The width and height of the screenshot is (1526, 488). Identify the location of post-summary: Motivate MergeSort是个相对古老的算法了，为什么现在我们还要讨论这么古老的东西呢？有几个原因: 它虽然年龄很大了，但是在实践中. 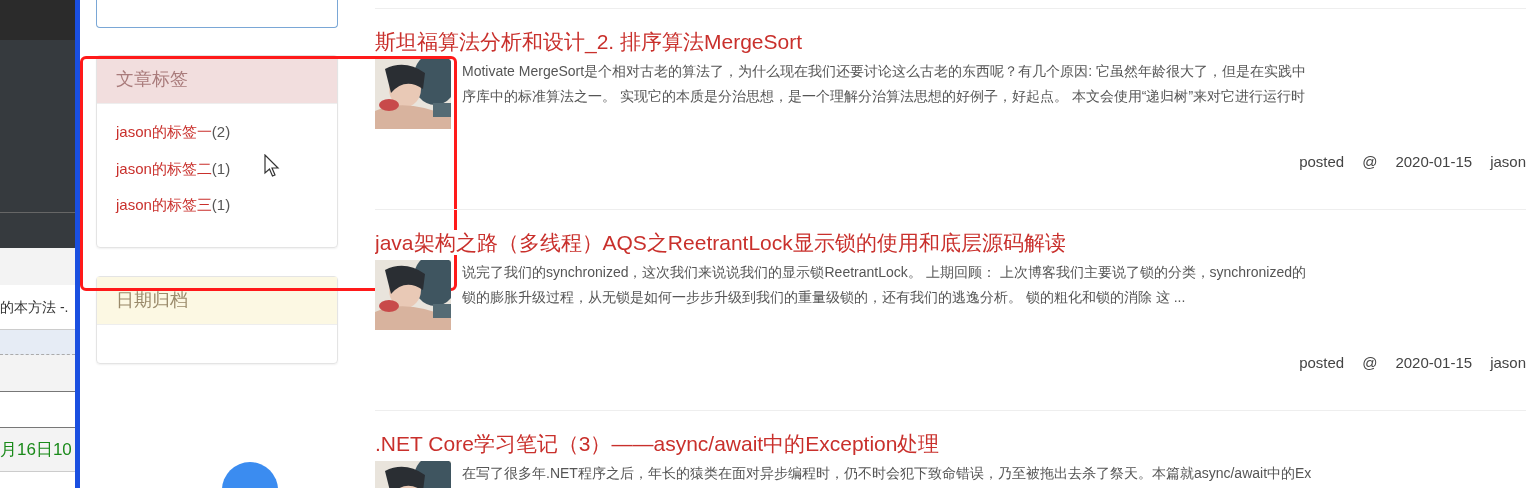
(884, 71).